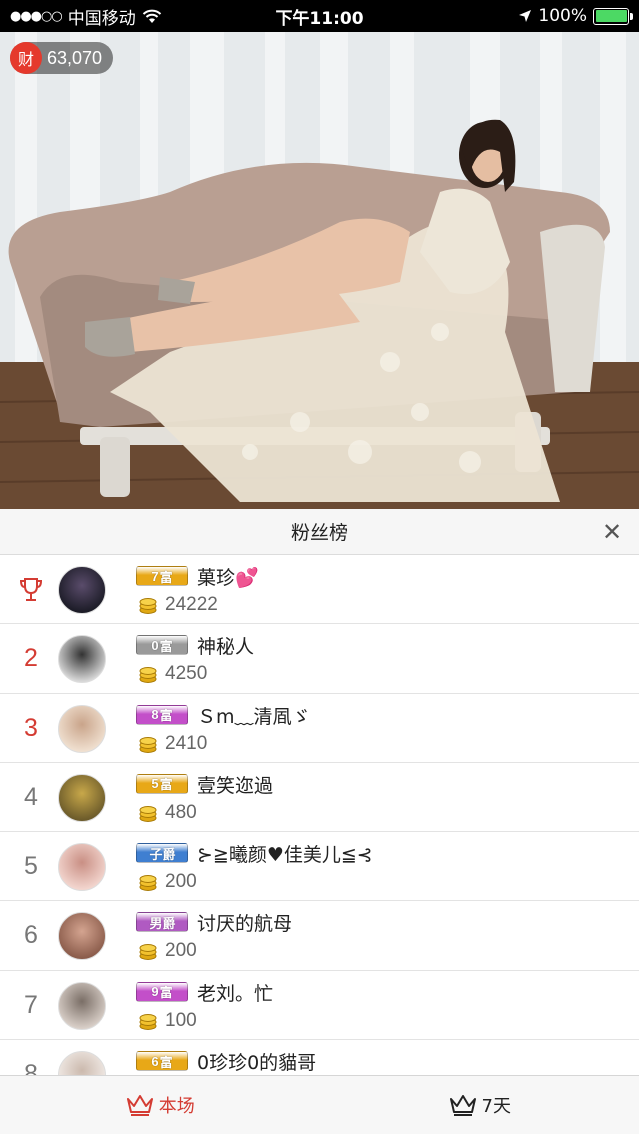  I want to click on level-badge: 6富, so click(162, 1061).